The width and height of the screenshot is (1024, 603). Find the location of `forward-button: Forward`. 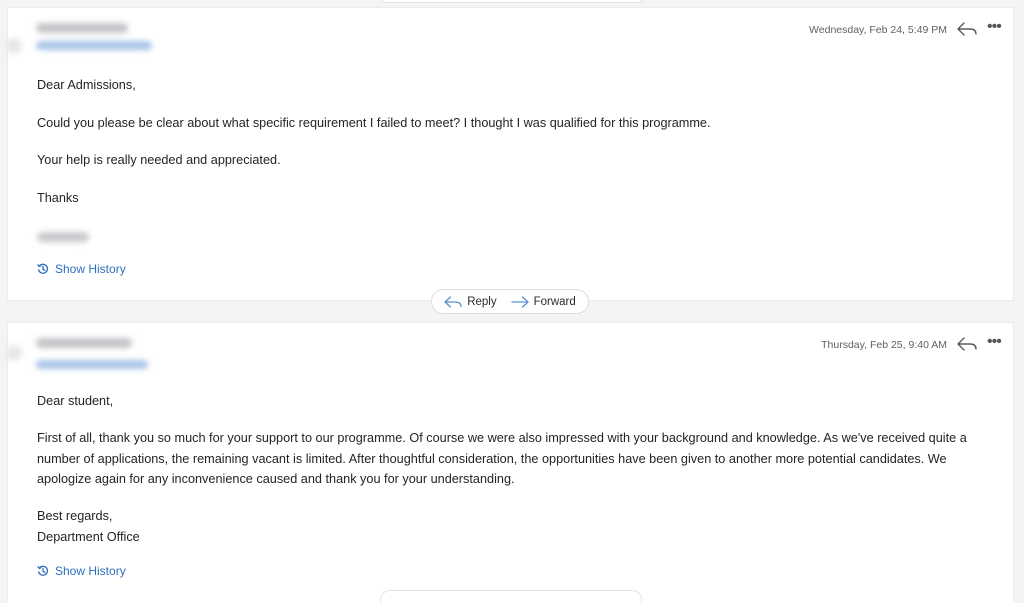

forward-button: Forward is located at coordinates (543, 301).